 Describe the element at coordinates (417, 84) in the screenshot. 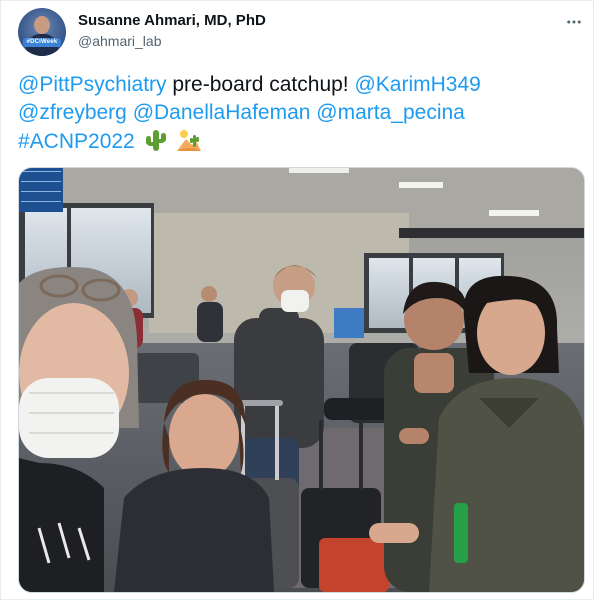

I see `mention-karimh349: @KarimH349` at that location.